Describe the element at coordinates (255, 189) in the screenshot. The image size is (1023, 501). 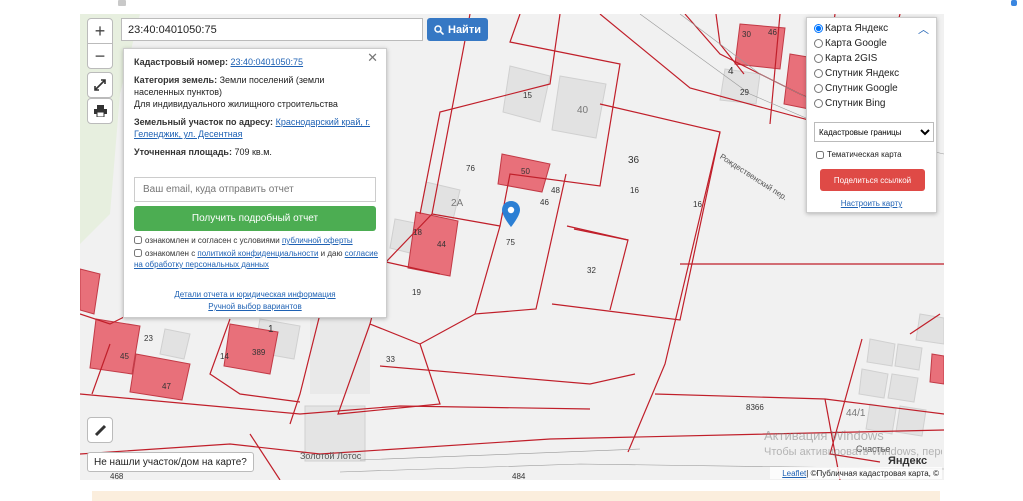
I see `email-field` at that location.